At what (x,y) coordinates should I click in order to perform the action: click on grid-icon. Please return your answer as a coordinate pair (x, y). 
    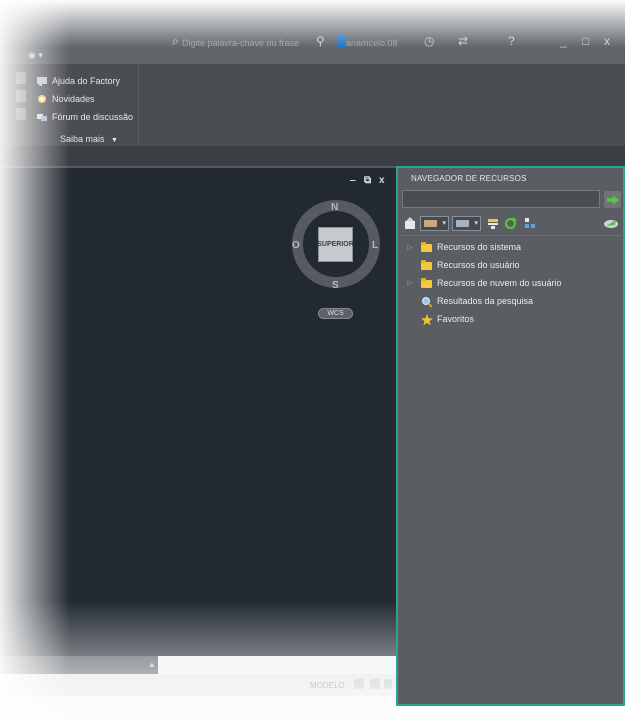
    Looking at the image, I should click on (359, 684).